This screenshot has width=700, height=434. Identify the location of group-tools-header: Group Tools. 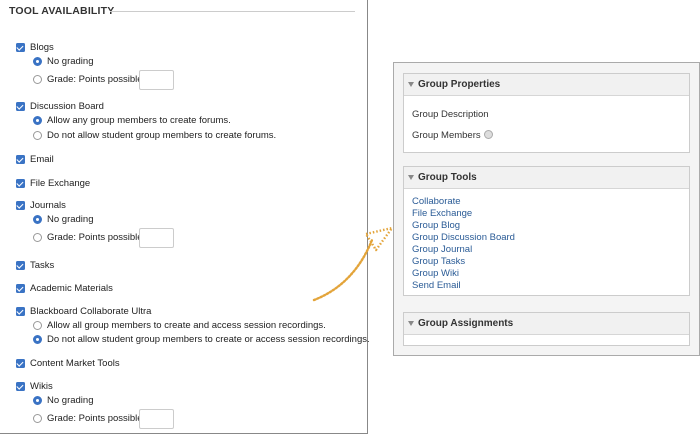
(546, 178).